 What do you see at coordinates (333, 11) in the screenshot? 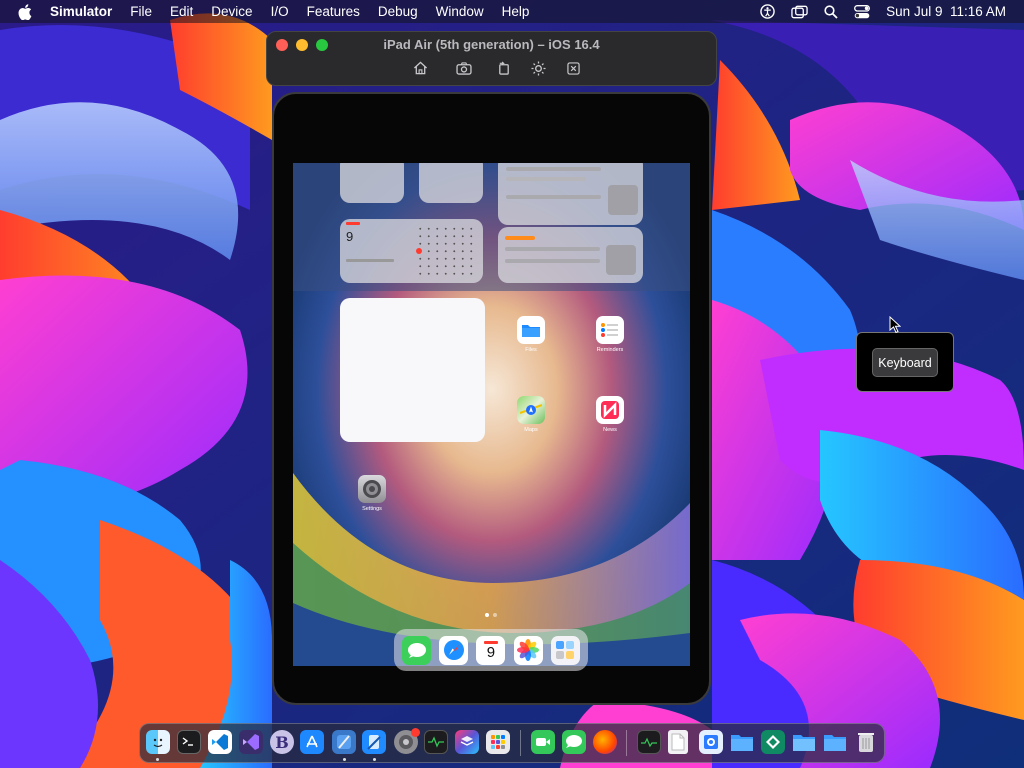
I see `menu-features: Features` at bounding box center [333, 11].